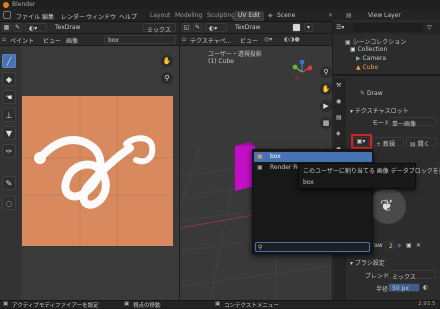  What do you see at coordinates (72, 40) in the screenshot?
I see `image-menu: 画像` at bounding box center [72, 40].